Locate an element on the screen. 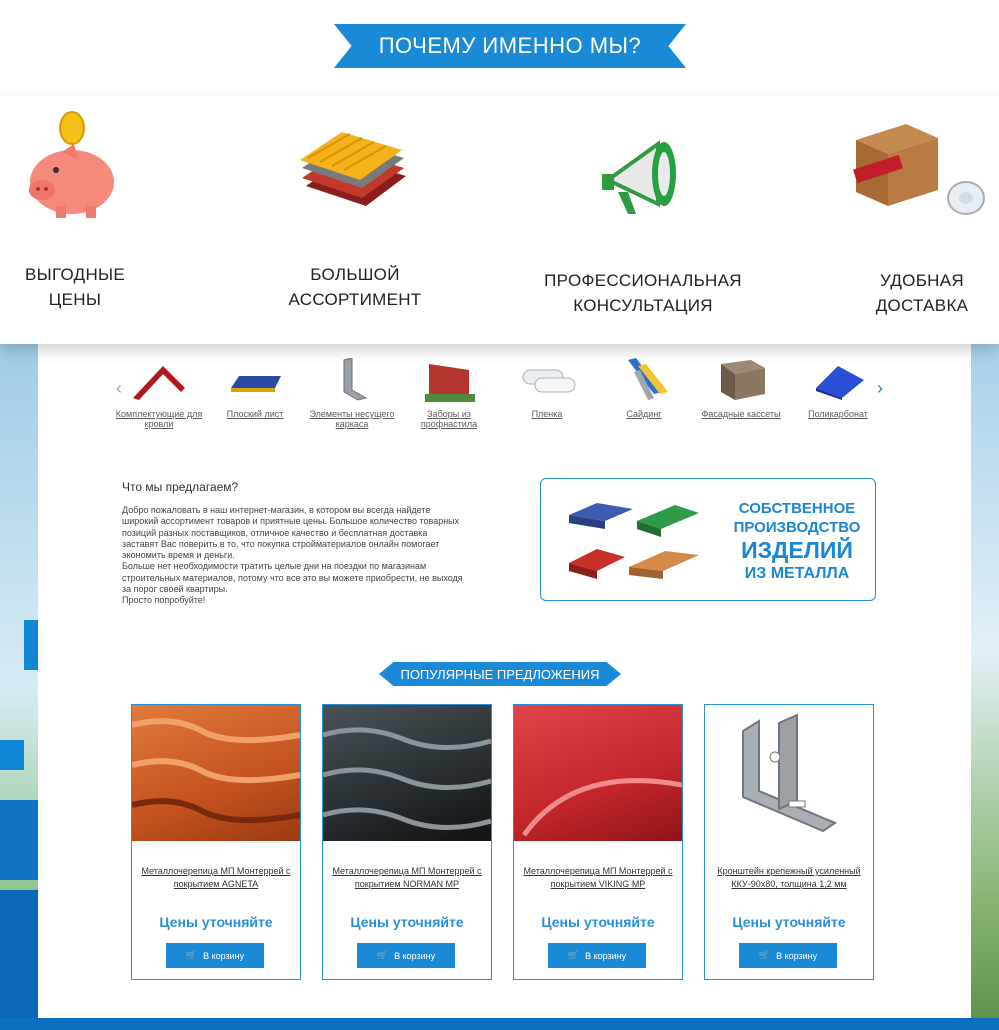 The width and height of the screenshot is (999, 1030). advantage-line: БОЛЬШОЙ is located at coordinates (355, 274).